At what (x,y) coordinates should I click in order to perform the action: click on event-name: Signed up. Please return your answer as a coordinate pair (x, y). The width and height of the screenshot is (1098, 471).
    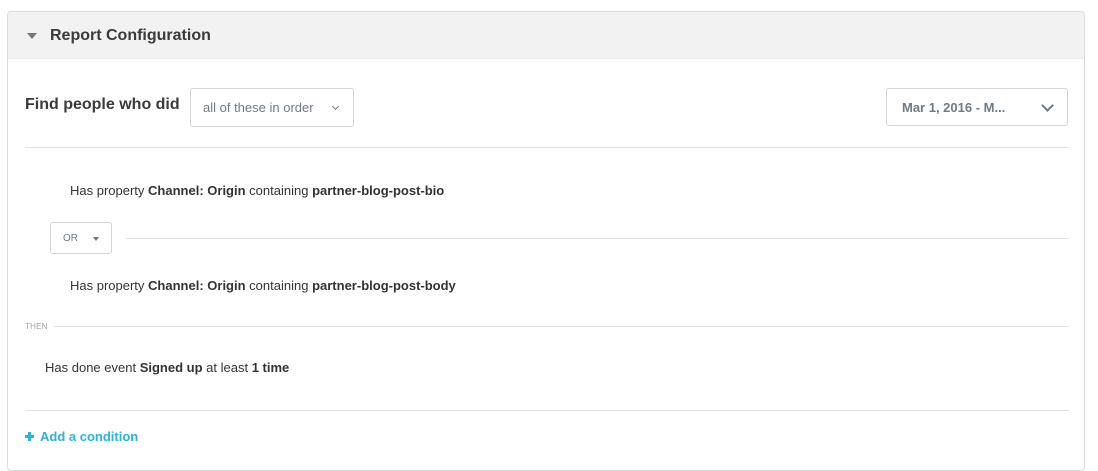
    Looking at the image, I should click on (171, 367).